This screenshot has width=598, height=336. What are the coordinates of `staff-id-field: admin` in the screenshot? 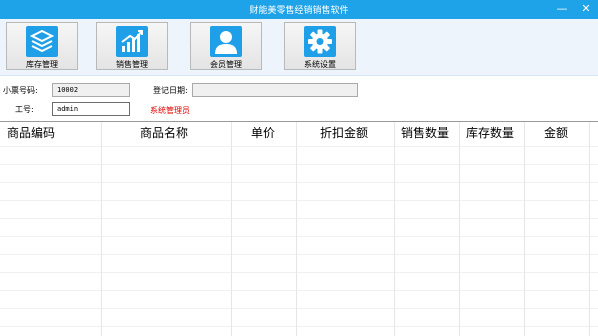 It's located at (91, 109).